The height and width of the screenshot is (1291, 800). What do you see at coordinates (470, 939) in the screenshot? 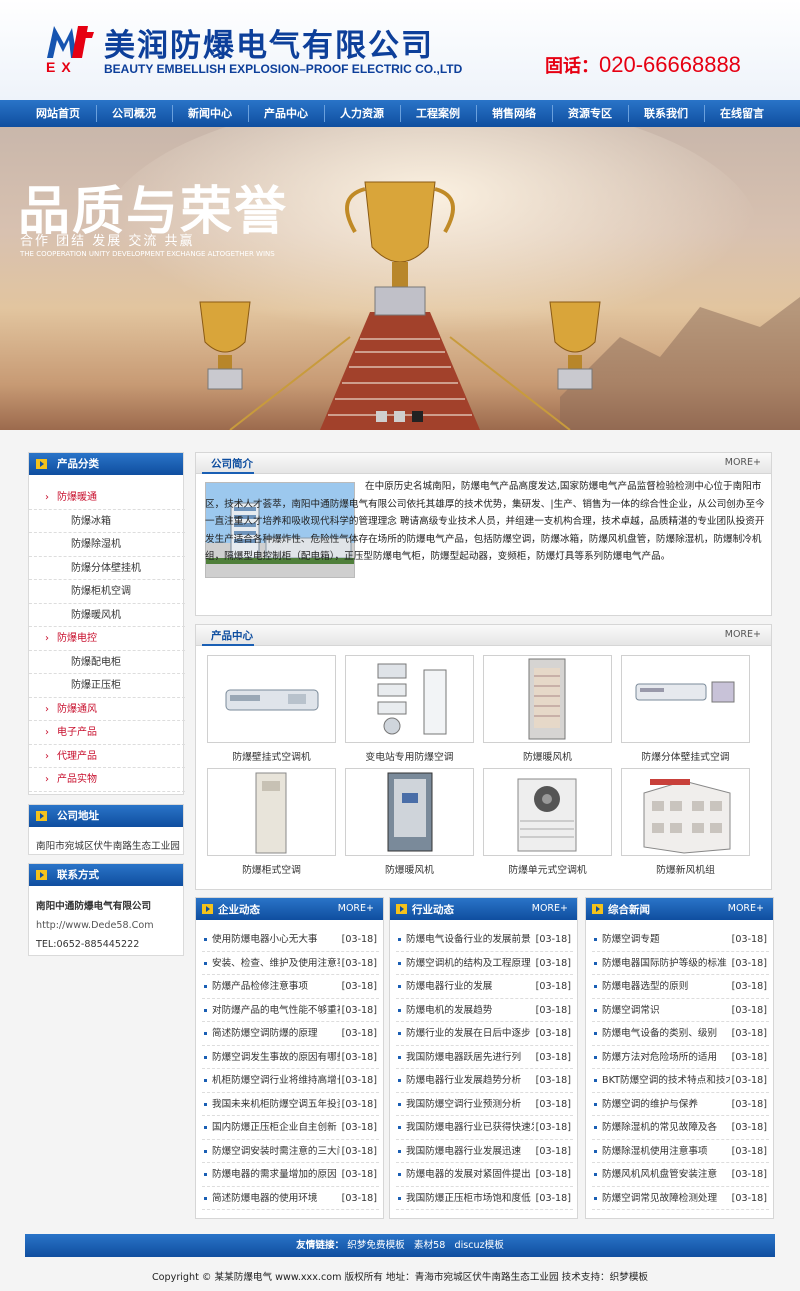
I see `news-item-title: 防爆电气设备行业的发展前景` at bounding box center [470, 939].